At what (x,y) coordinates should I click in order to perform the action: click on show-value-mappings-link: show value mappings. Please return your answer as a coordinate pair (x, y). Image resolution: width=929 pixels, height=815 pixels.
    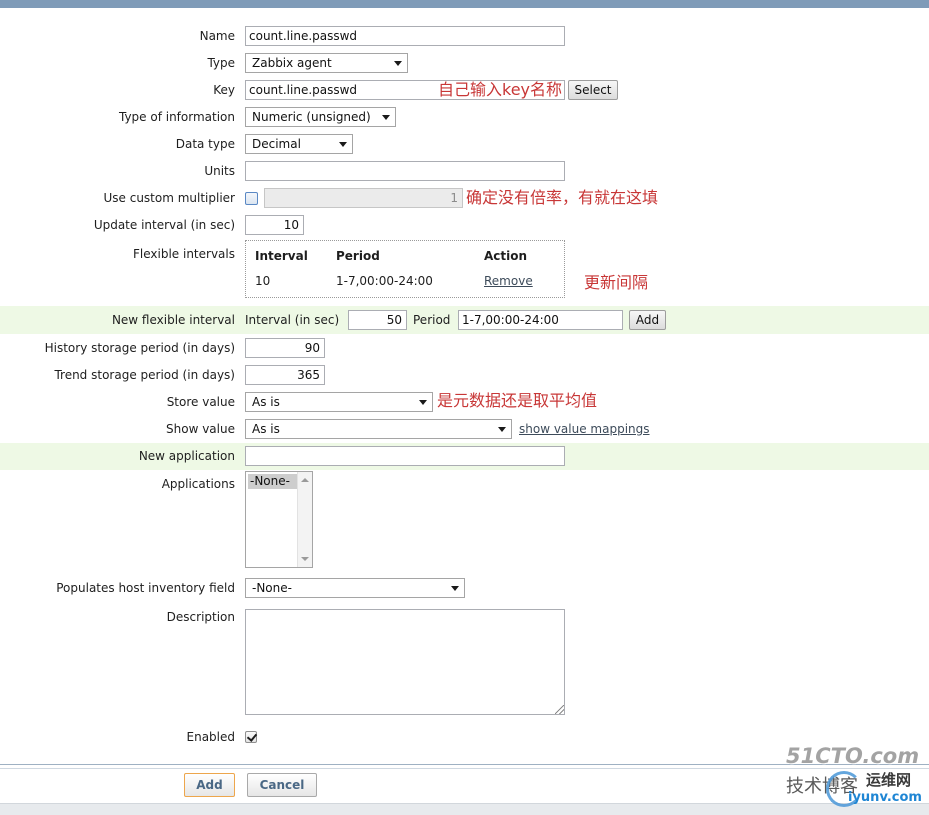
    Looking at the image, I should click on (584, 429).